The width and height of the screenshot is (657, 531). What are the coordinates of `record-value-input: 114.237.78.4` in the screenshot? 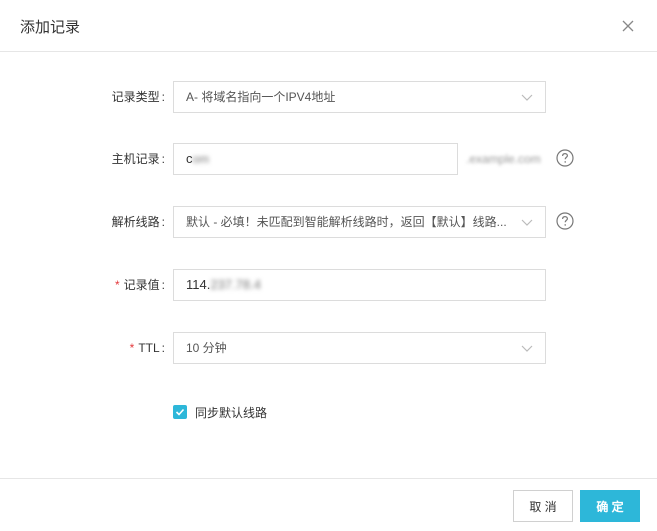 It's located at (359, 285).